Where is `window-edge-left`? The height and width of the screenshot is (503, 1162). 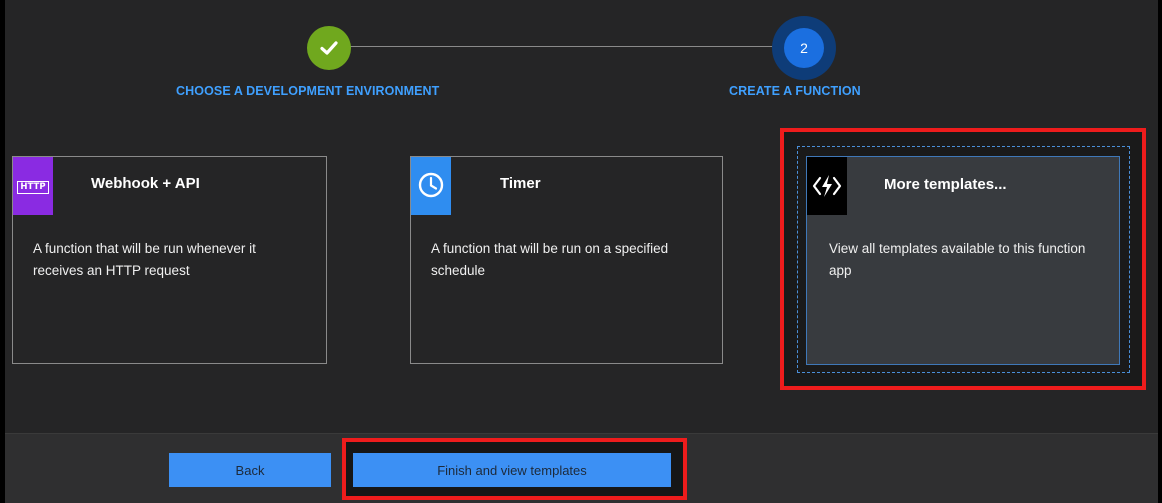 window-edge-left is located at coordinates (2, 251).